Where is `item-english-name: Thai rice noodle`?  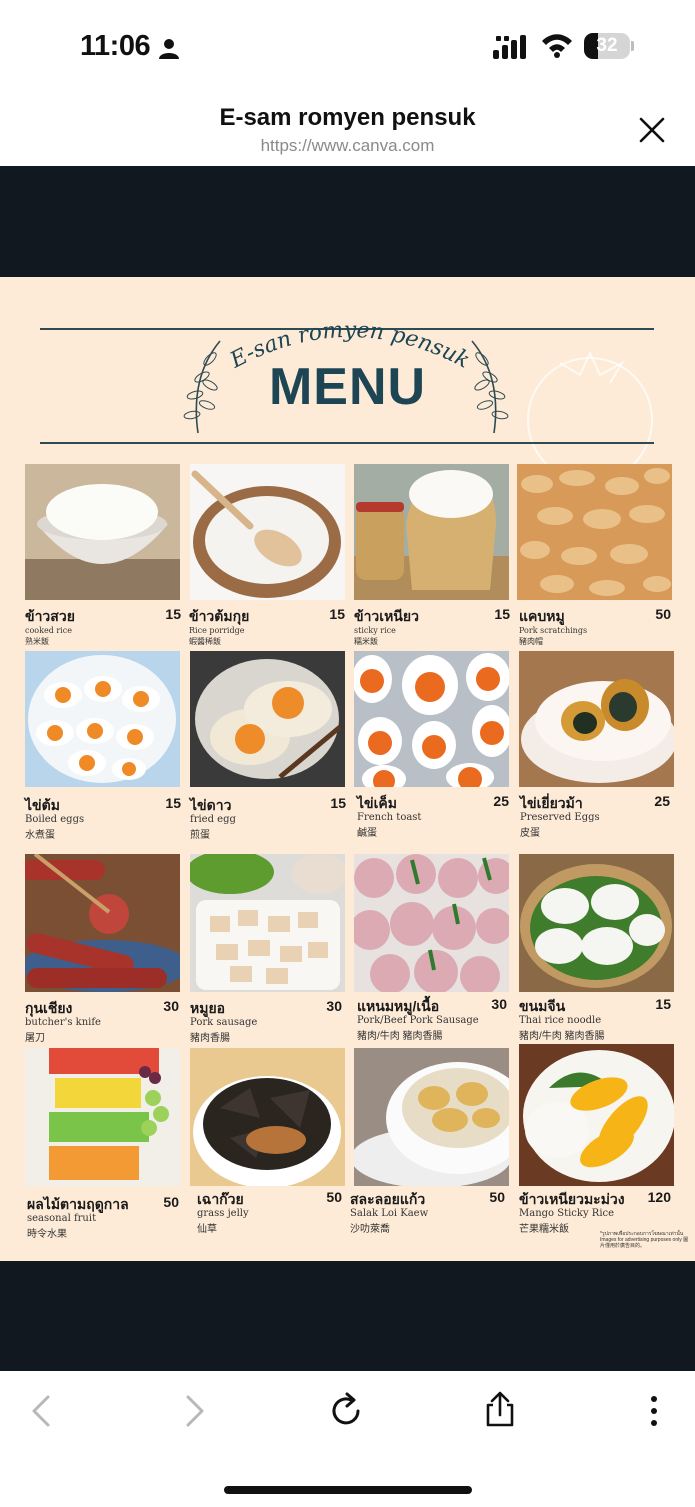 item-english-name: Thai rice noodle is located at coordinates (560, 1020).